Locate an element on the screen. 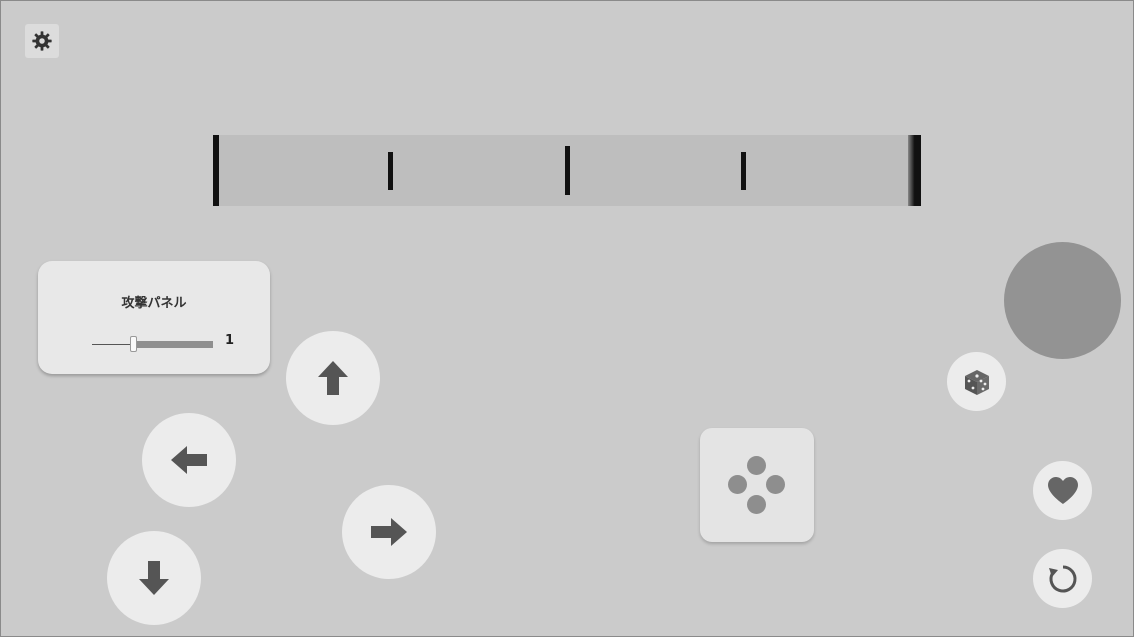  dpad-down-button is located at coordinates (154, 578).